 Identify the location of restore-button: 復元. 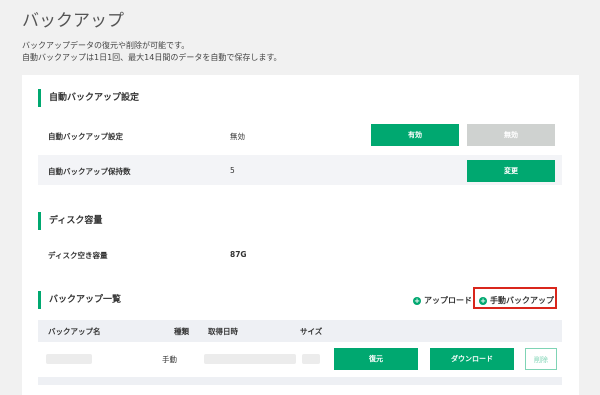
(376, 359).